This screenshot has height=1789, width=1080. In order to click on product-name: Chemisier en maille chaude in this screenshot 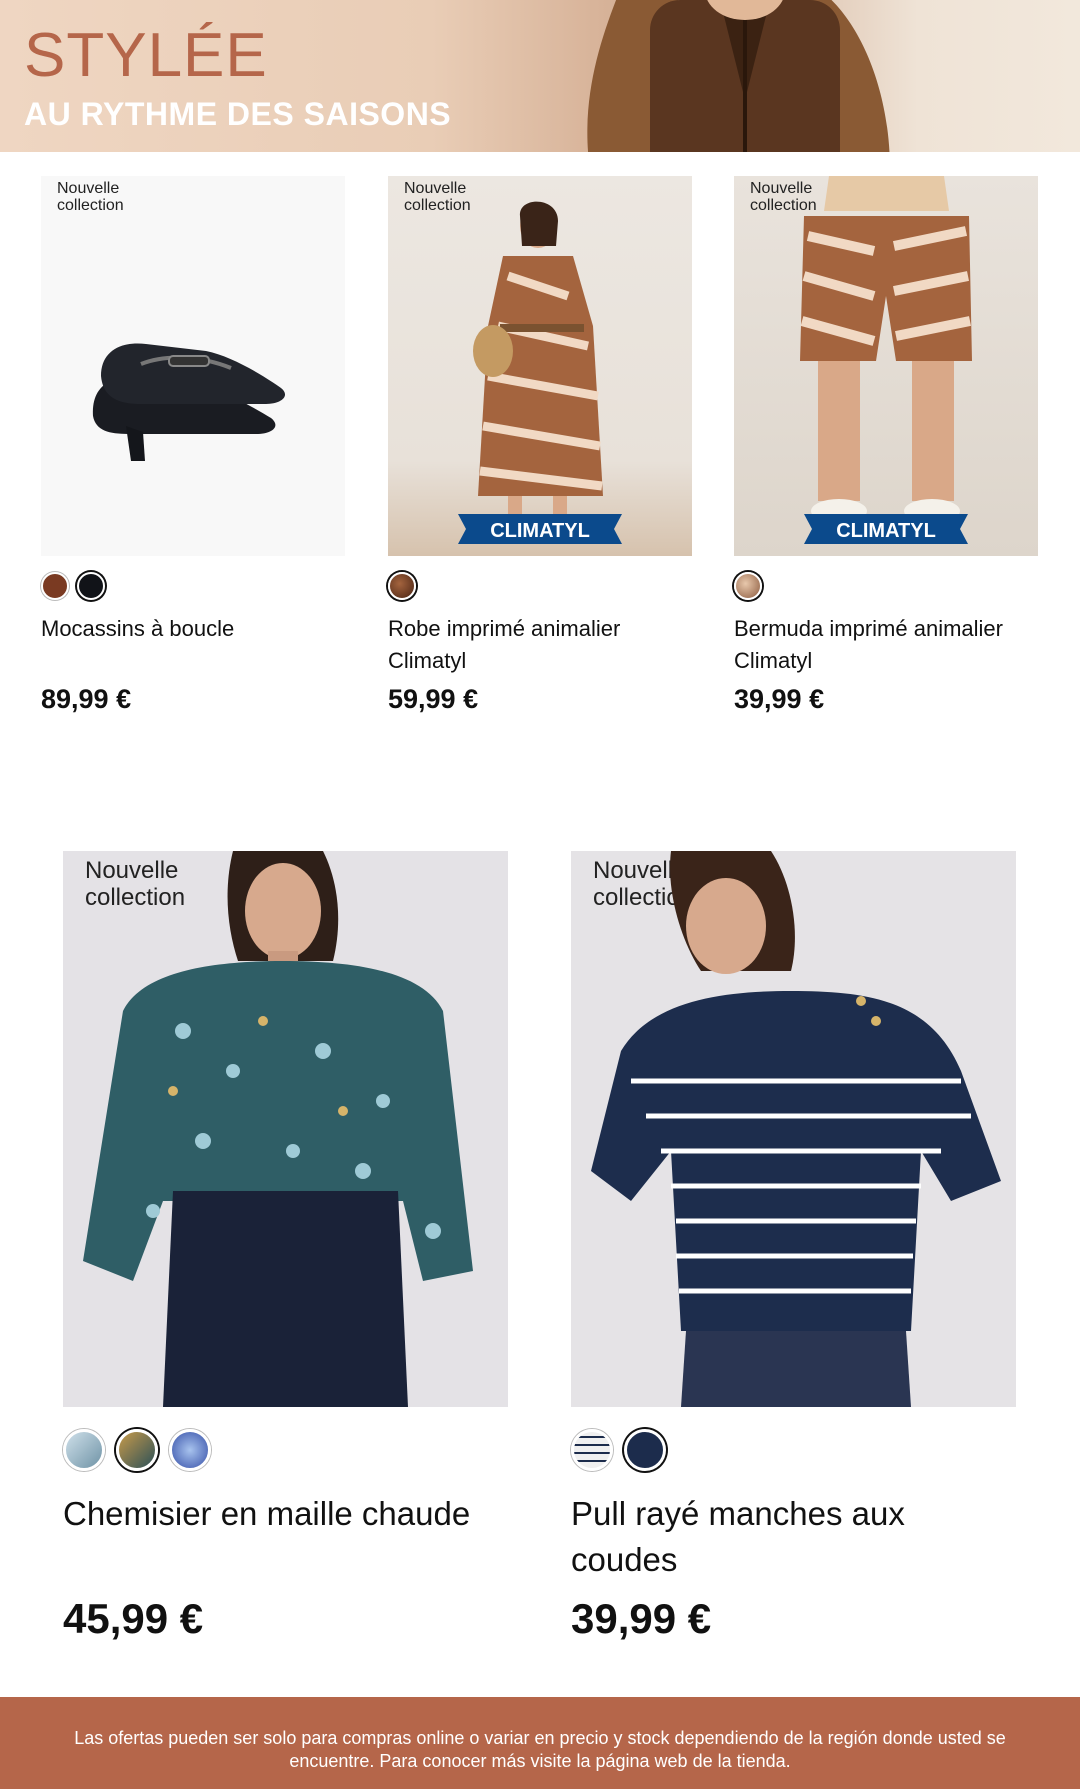, I will do `click(285, 1514)`.